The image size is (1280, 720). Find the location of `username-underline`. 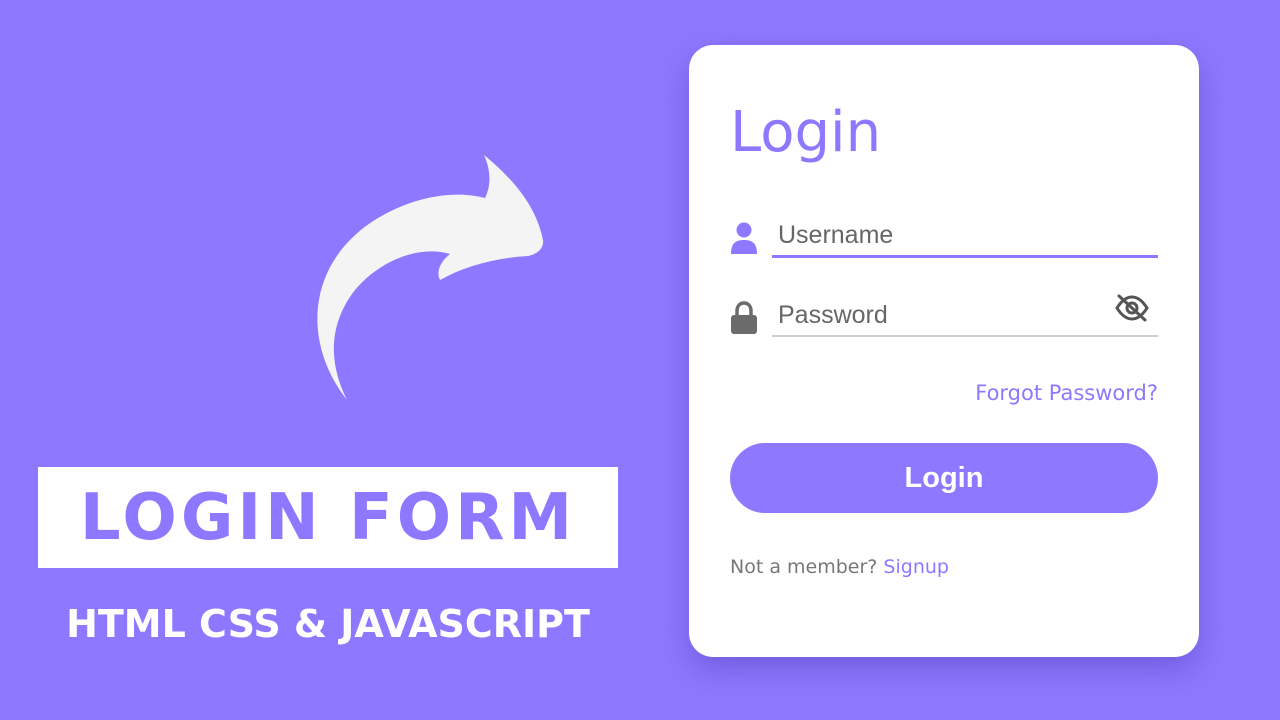

username-underline is located at coordinates (965, 256).